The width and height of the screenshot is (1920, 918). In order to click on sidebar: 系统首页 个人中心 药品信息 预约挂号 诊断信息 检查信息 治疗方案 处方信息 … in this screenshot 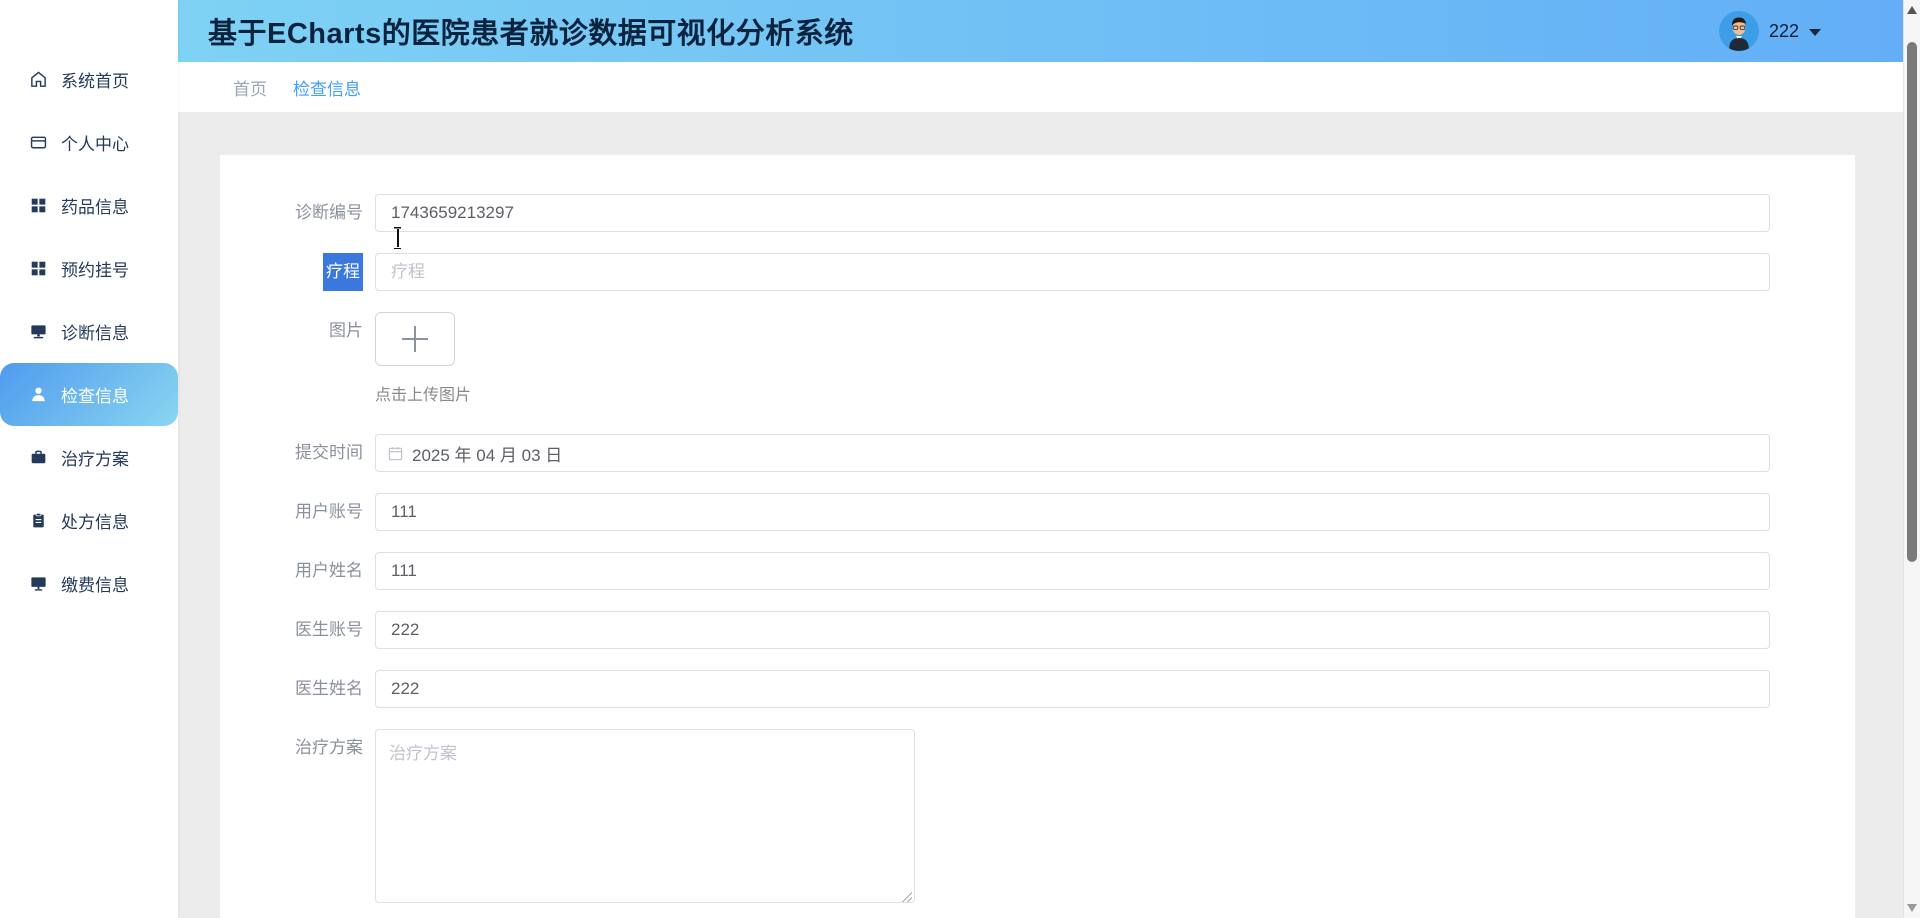, I will do `click(89, 459)`.